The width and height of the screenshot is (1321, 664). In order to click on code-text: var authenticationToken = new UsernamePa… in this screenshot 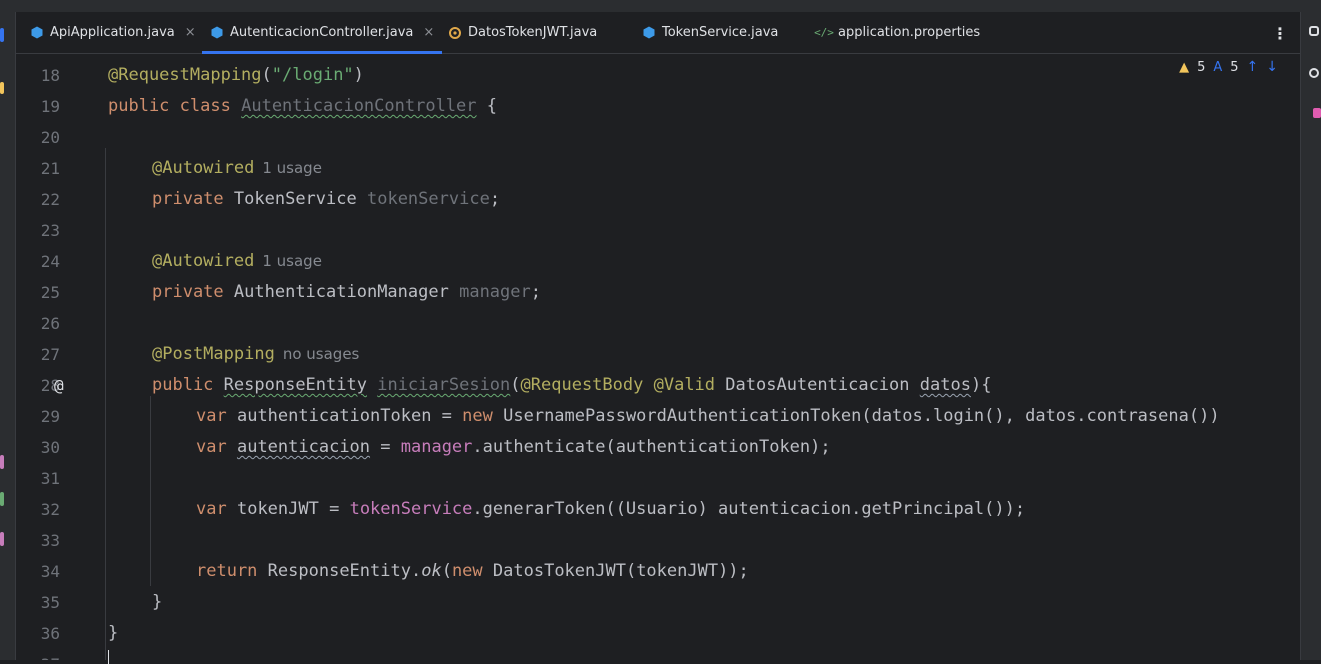, I will do `click(708, 416)`.